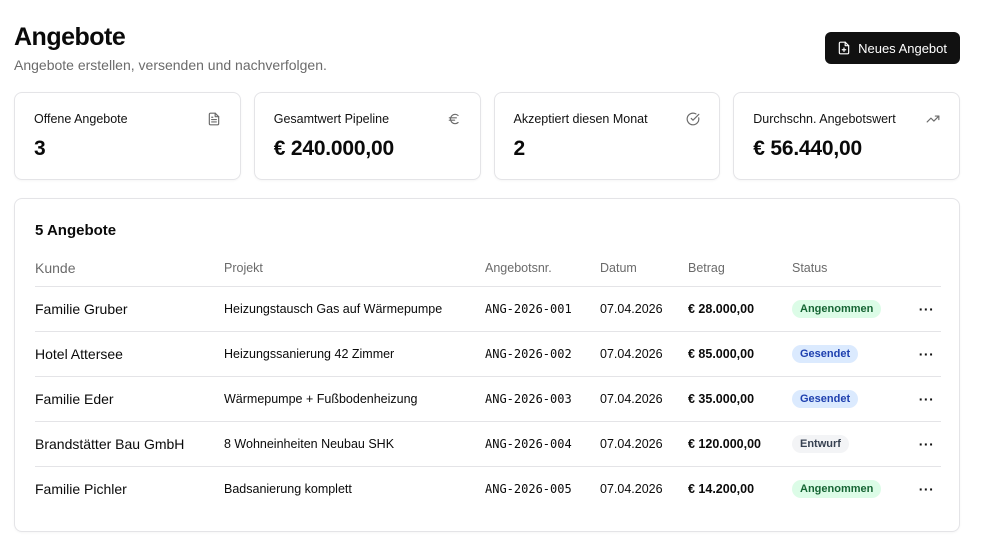  I want to click on cell-betrag: € 28.000,00, so click(740, 309).